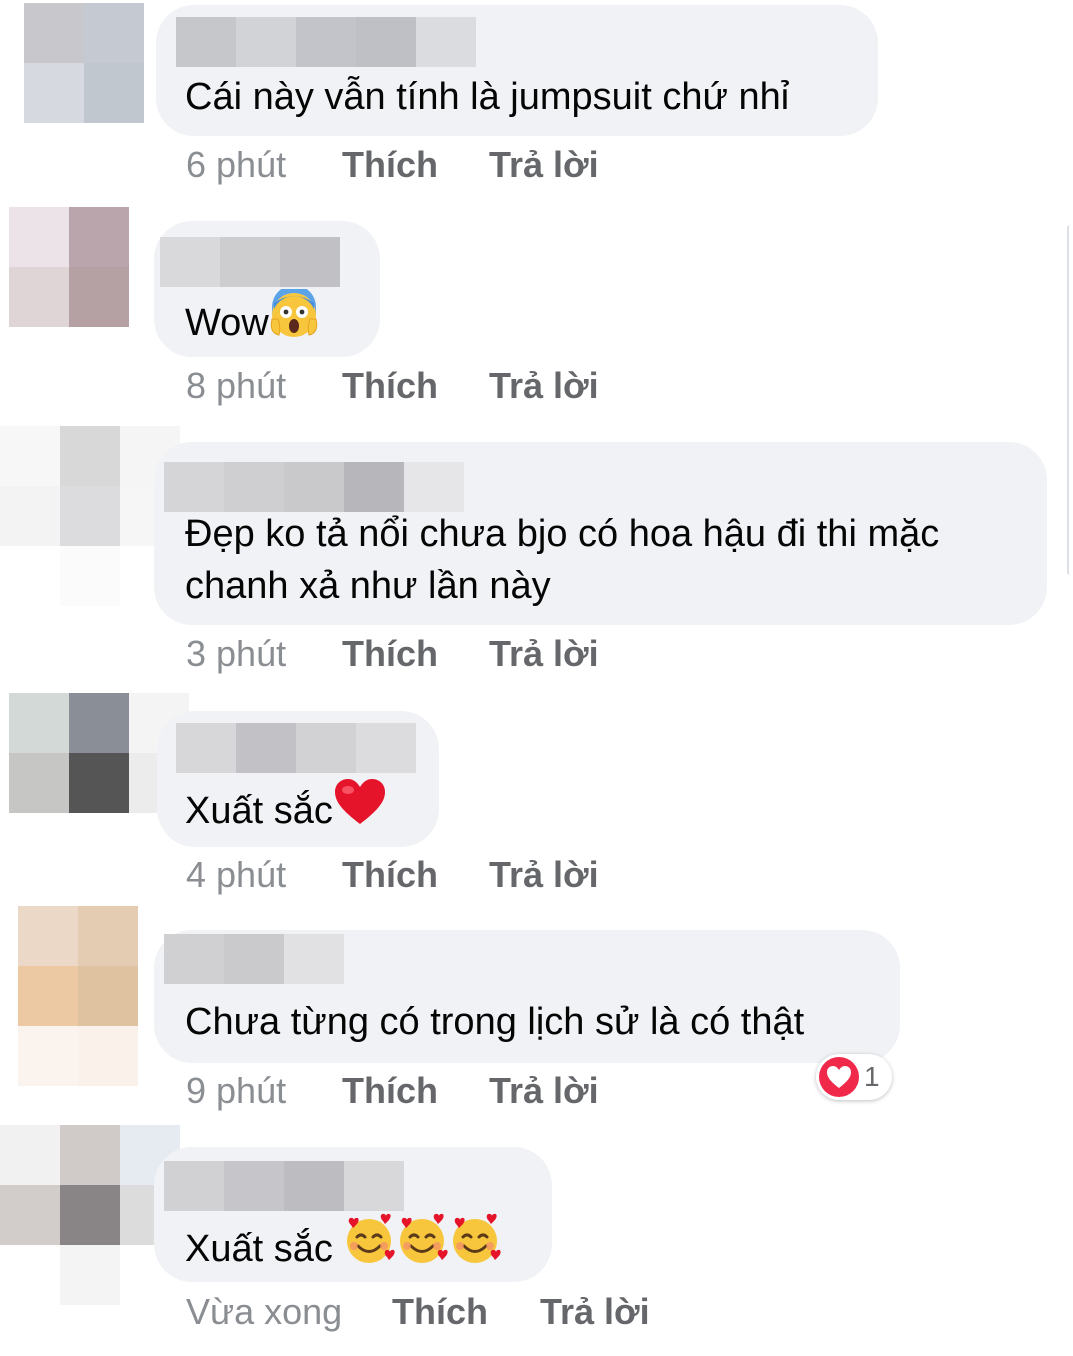  Describe the element at coordinates (527, 996) in the screenshot. I see `comment-bubble: Chưa từng có trong lịch sử là có thật` at that location.